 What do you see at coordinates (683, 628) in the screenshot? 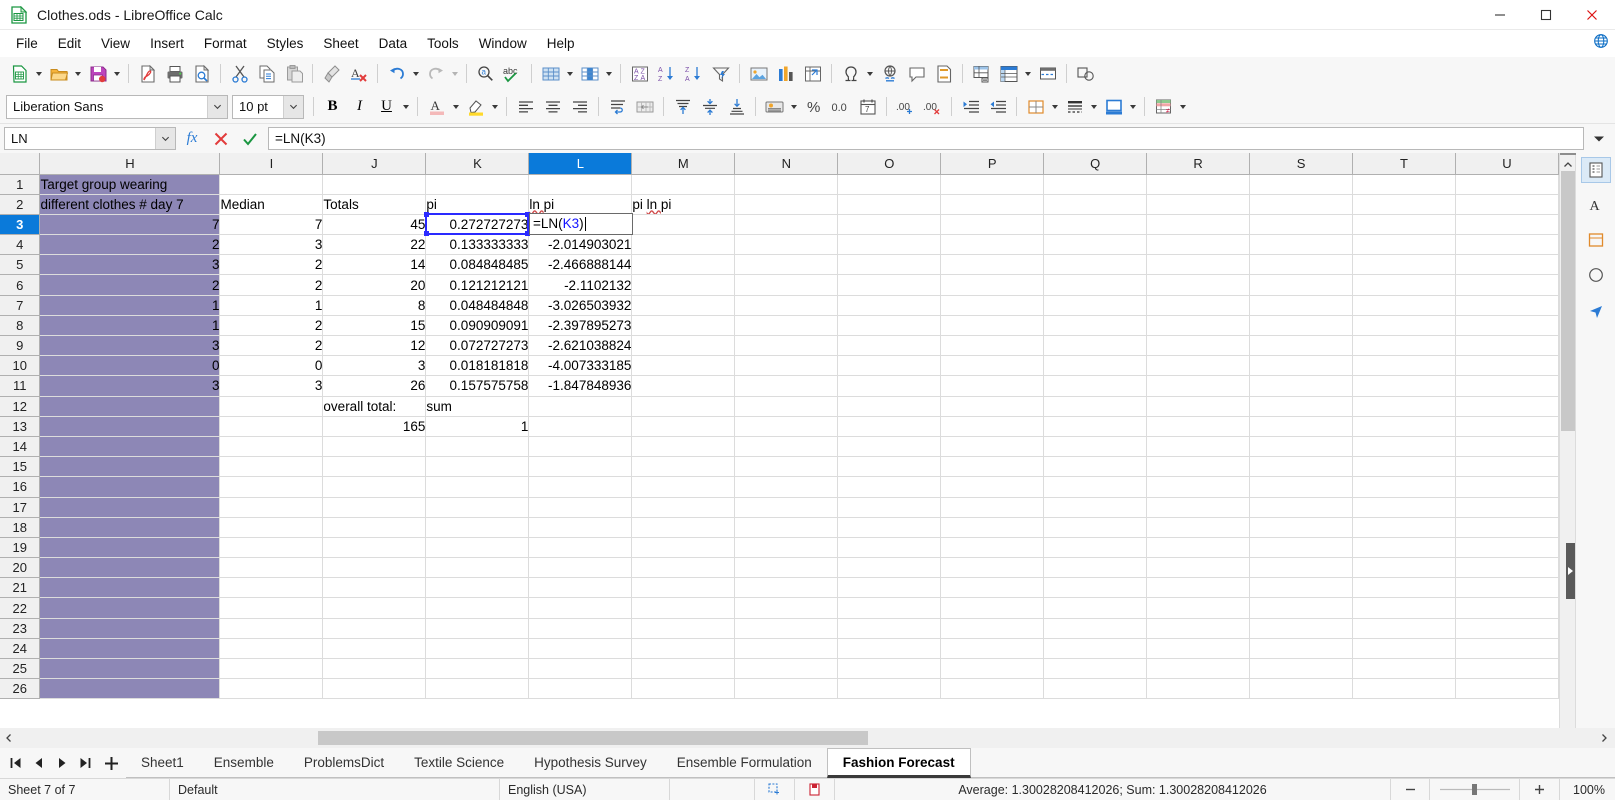
I see `cell-M23` at bounding box center [683, 628].